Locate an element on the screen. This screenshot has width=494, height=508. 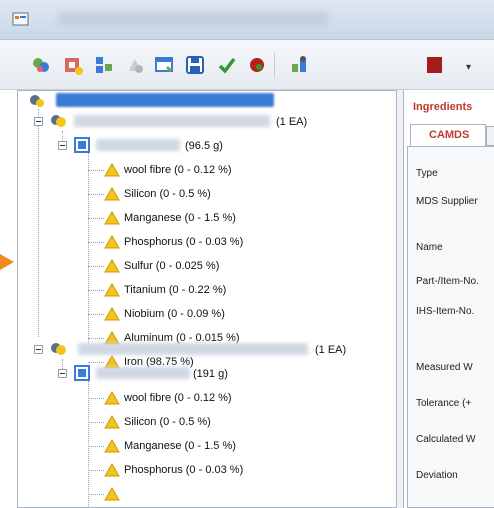
tab-next is located at coordinates (490, 136).